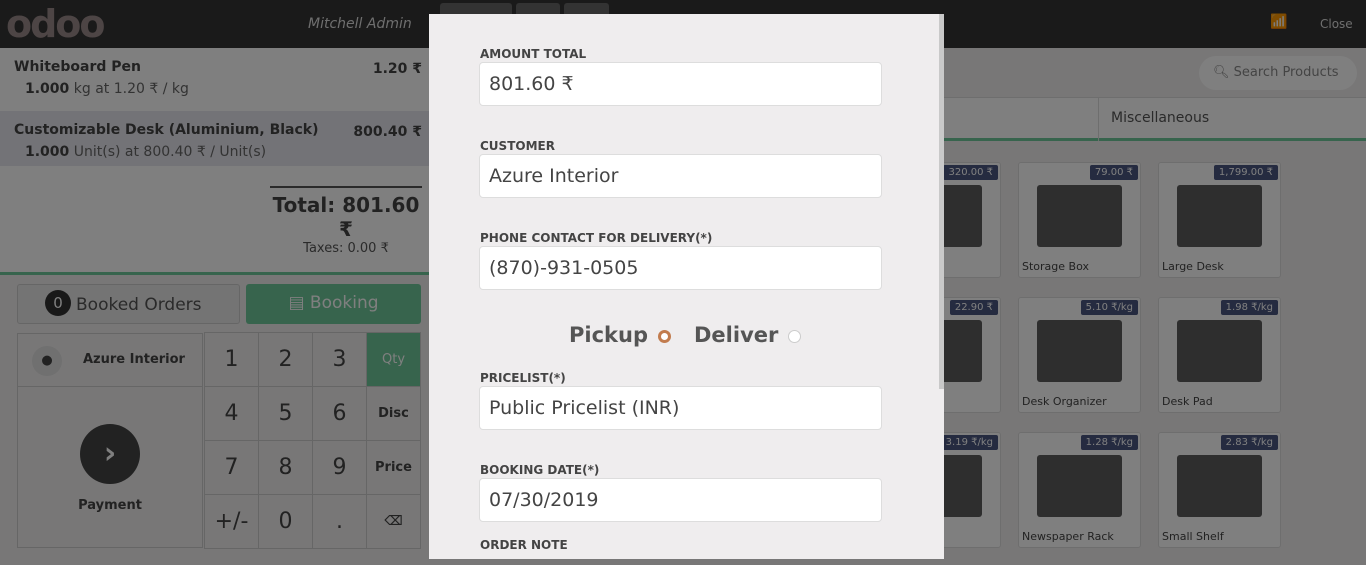 This screenshot has width=1366, height=565. What do you see at coordinates (680, 84) in the screenshot?
I see `amount-total-field: 801.60 ₹` at bounding box center [680, 84].